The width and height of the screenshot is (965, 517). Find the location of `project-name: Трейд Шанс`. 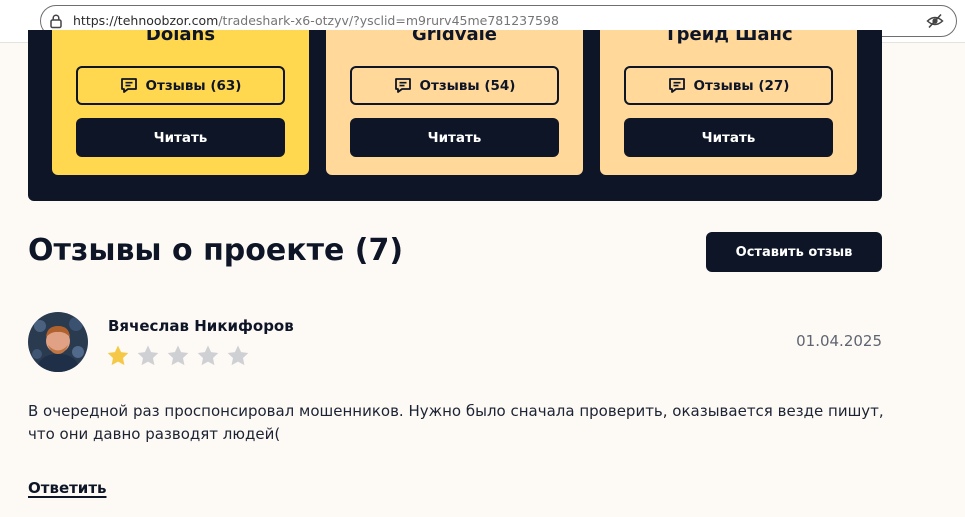

project-name: Трейд Шанс is located at coordinates (728, 37).